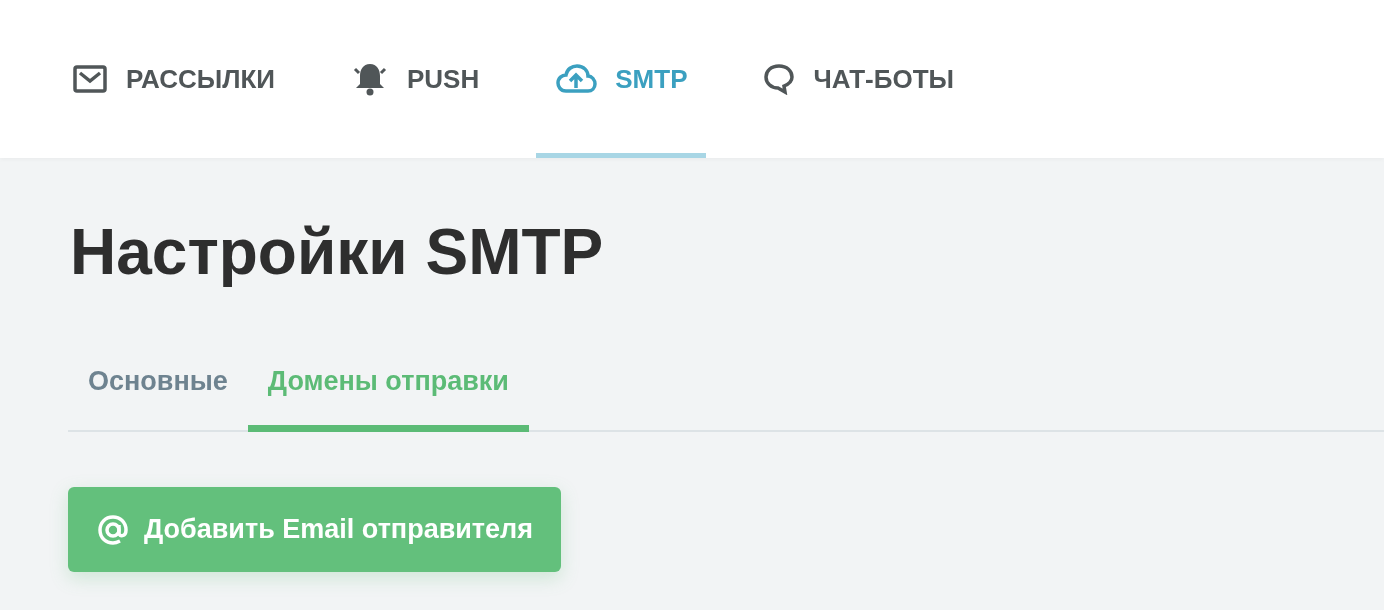 The height and width of the screenshot is (610, 1384). I want to click on cloud-upload-icon, so click(576, 79).